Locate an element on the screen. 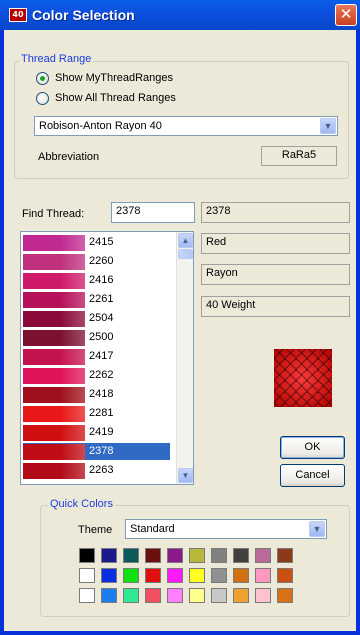  thread-list-item: 2262 is located at coordinates (96, 375).